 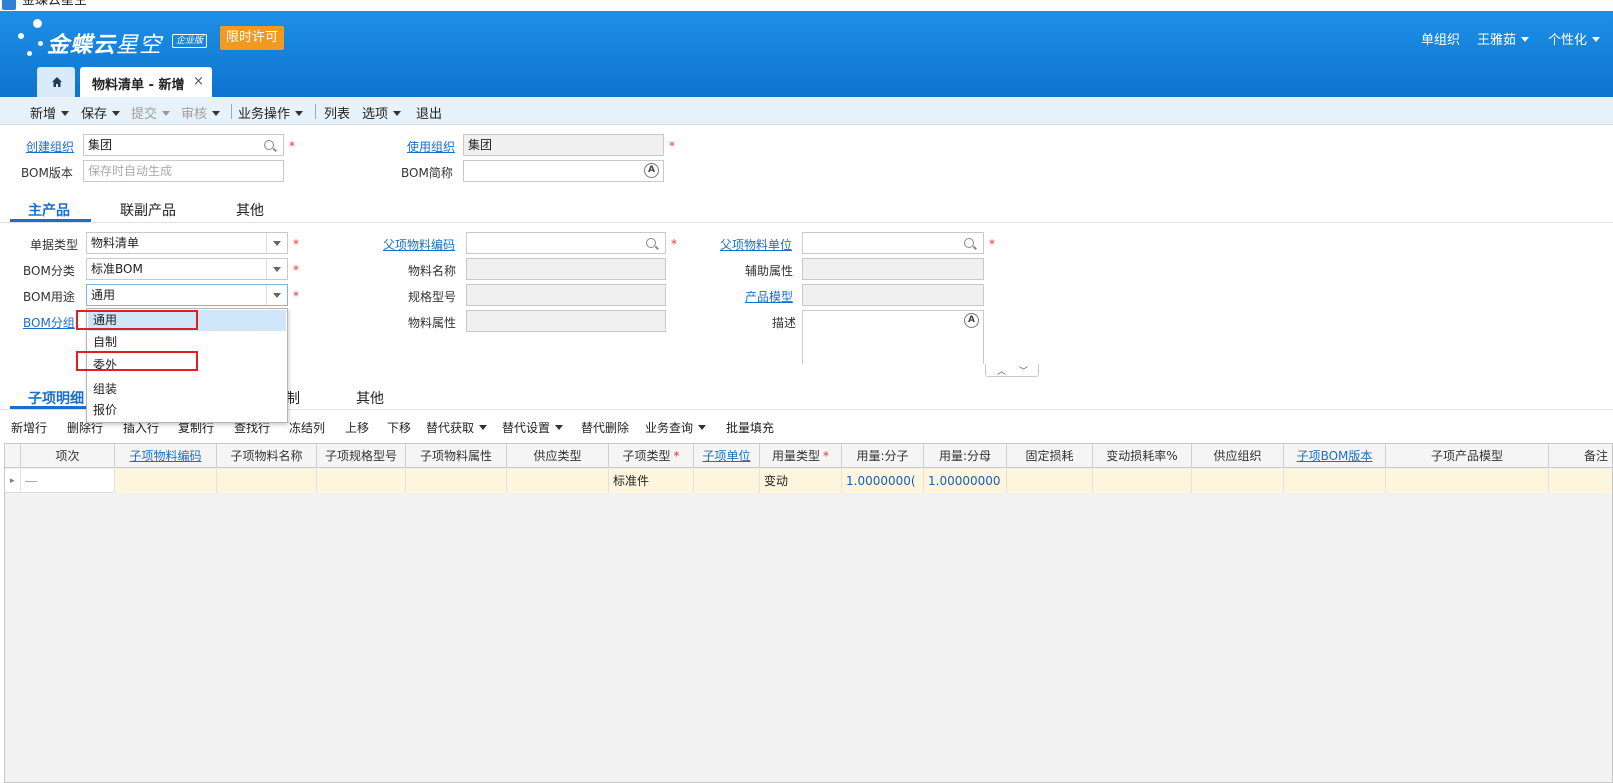 What do you see at coordinates (676, 427) in the screenshot?
I see `business-query-button: 业务查询` at bounding box center [676, 427].